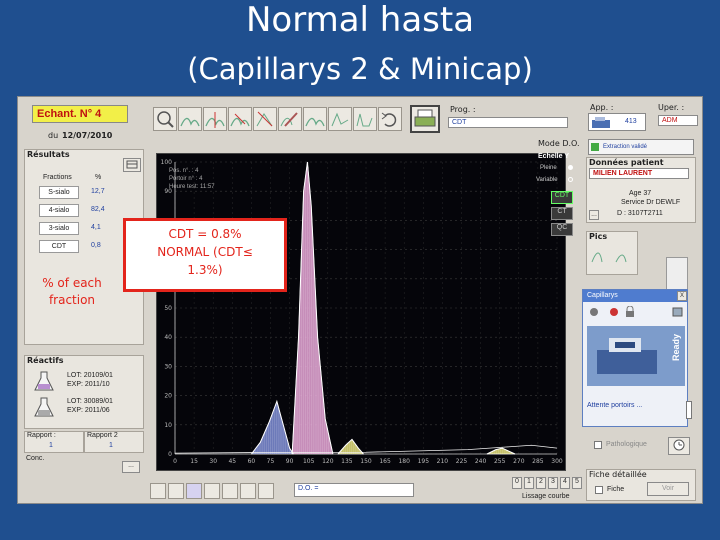  What do you see at coordinates (570, 179) in the screenshot?
I see `radio-unselected` at bounding box center [570, 179].